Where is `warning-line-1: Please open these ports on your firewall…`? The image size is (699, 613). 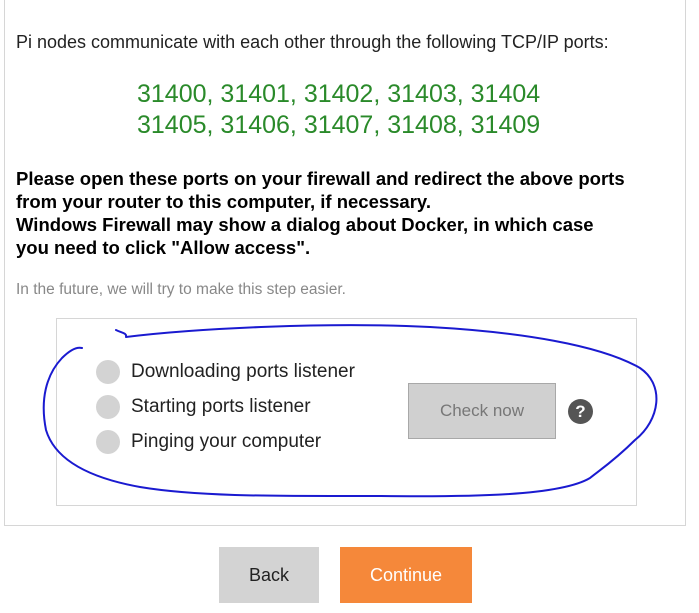
warning-line-1: Please open these ports on your firewall… is located at coordinates (320, 178).